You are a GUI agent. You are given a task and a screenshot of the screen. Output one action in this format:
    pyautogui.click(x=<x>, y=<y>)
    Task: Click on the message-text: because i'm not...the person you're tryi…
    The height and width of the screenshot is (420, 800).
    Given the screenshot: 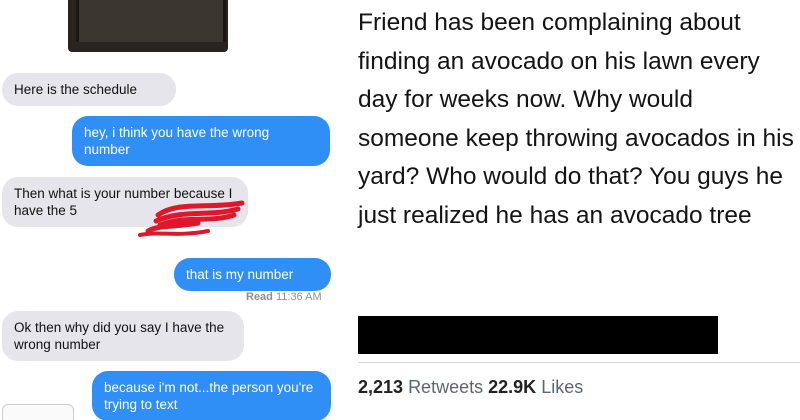 What is the action you would take?
    pyautogui.click(x=209, y=396)
    